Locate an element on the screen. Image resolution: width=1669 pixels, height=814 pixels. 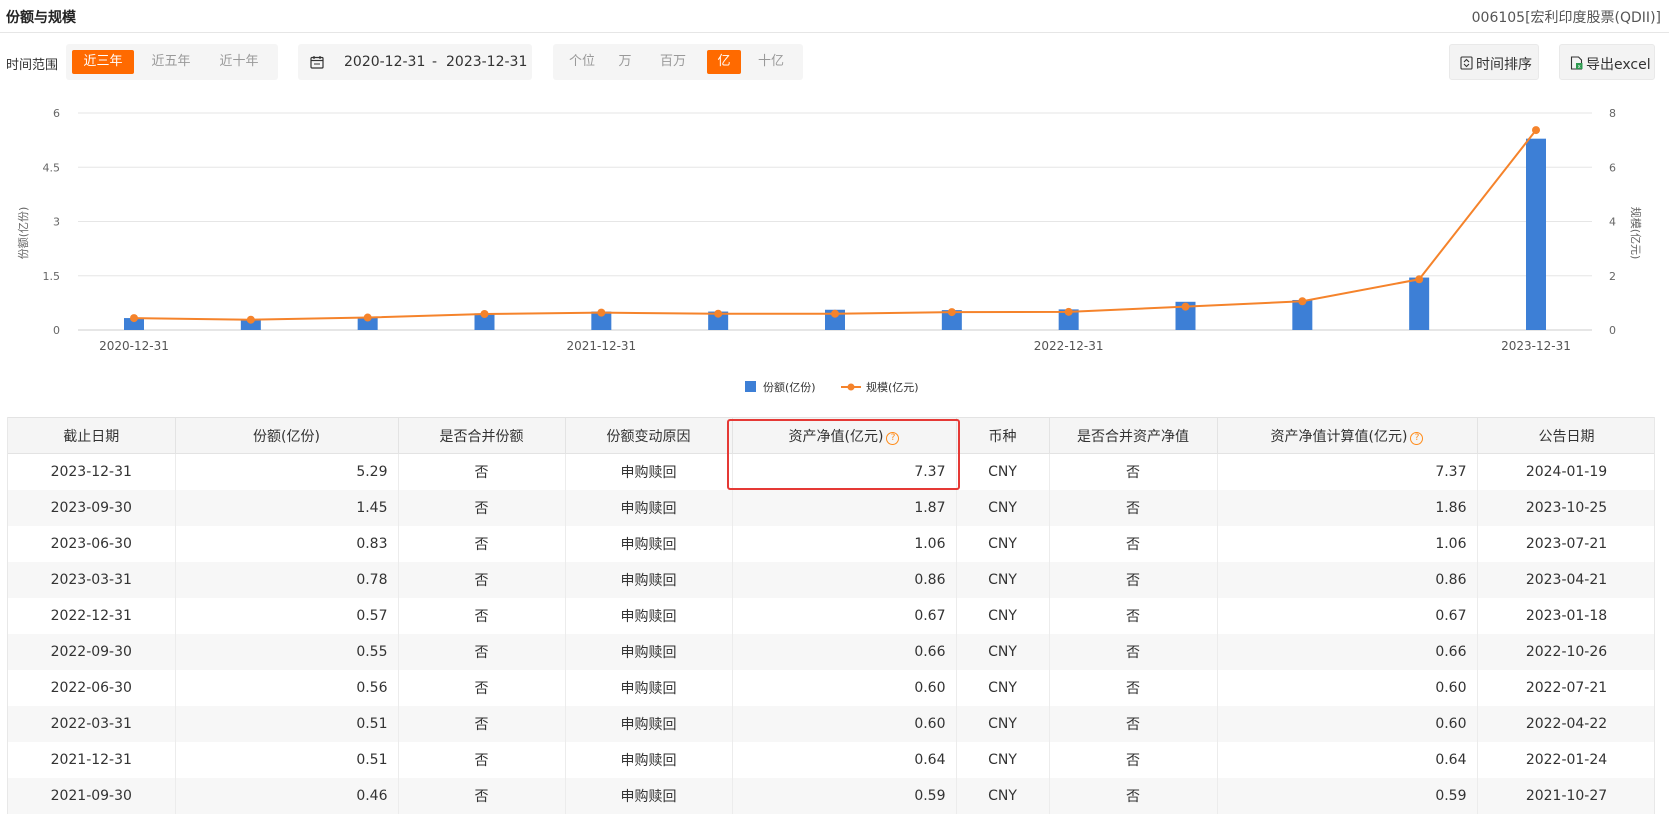
unit-tab-wan: 万 is located at coordinates (625, 62).